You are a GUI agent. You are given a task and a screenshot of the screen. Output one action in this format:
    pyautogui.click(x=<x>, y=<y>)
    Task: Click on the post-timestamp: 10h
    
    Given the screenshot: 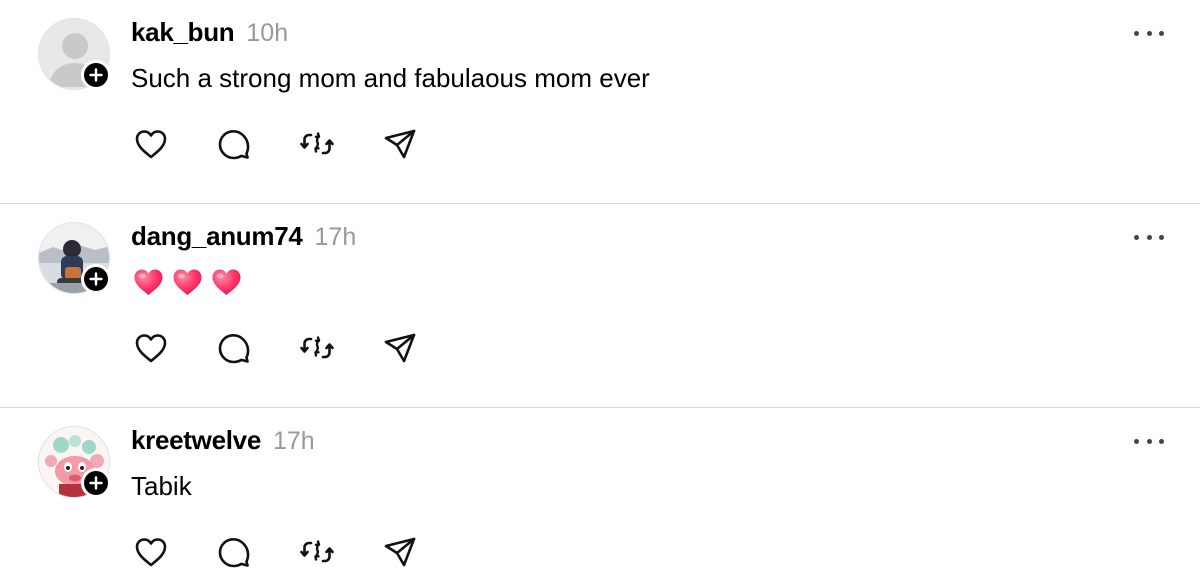 What is the action you would take?
    pyautogui.click(x=267, y=33)
    